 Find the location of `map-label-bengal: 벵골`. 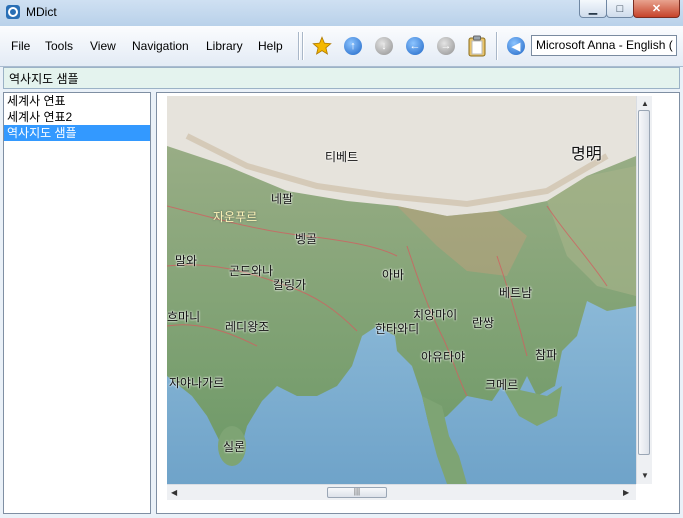

map-label-bengal: 벵골 is located at coordinates (306, 239).